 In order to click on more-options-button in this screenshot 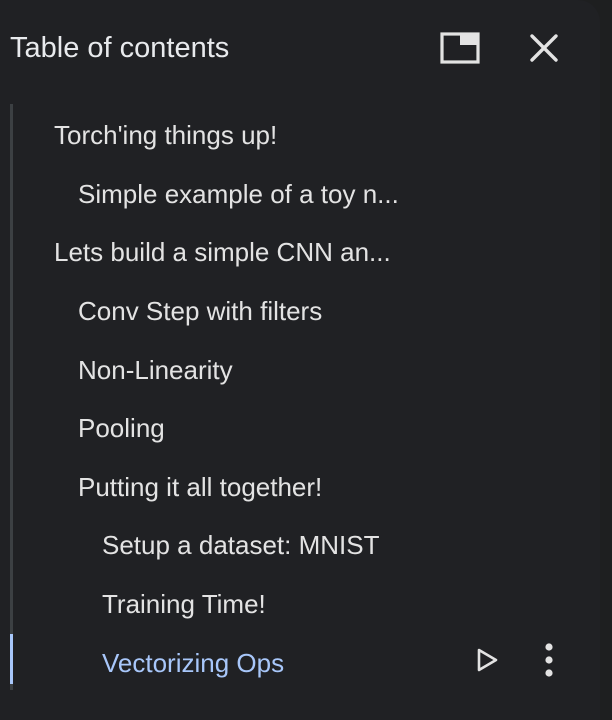, I will do `click(549, 663)`.